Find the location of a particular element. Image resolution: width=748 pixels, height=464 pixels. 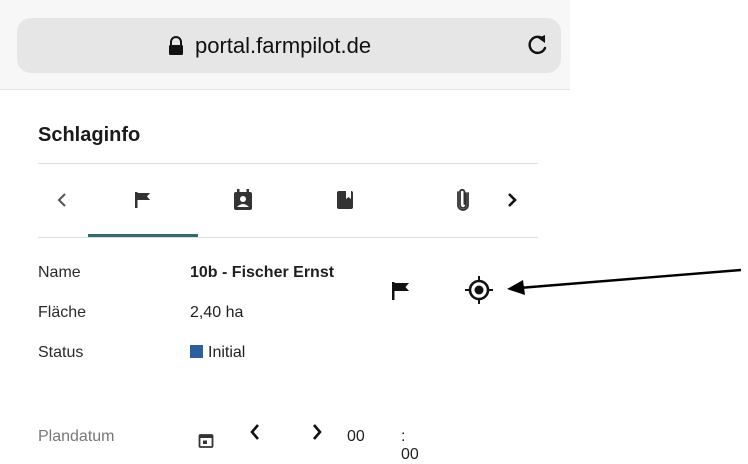

lock-icon is located at coordinates (176, 45).